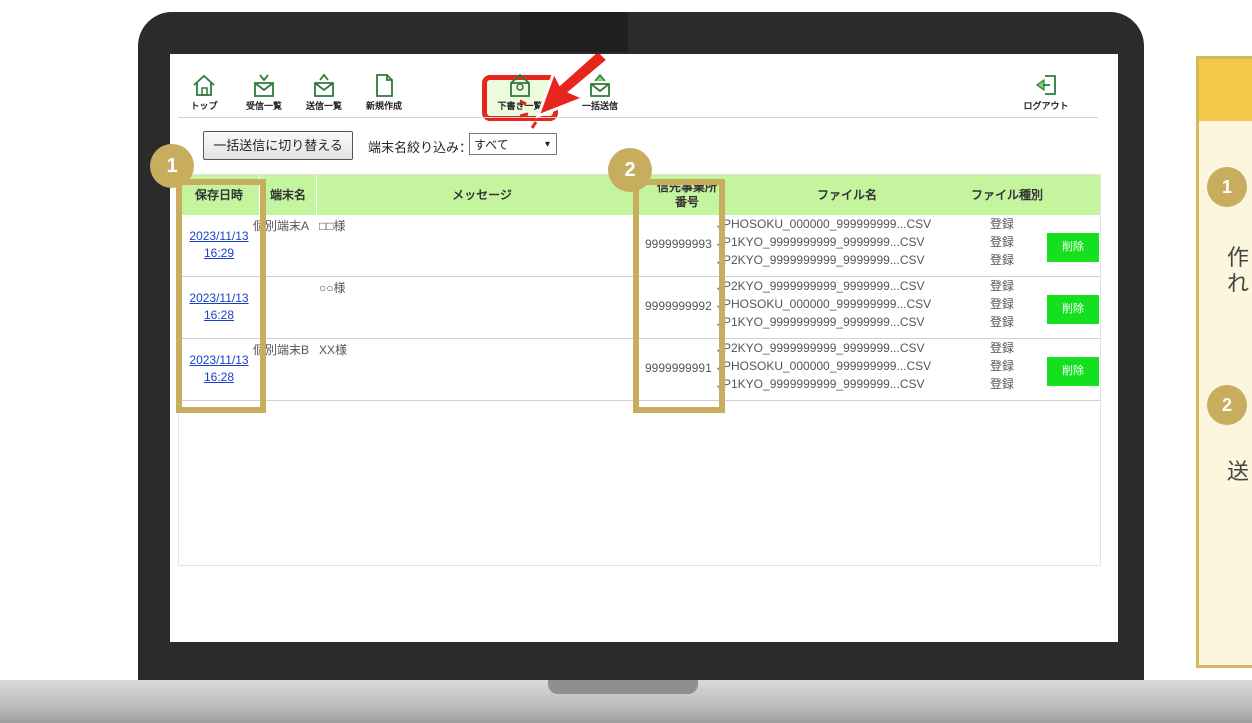 The height and width of the screenshot is (723, 1252). Describe the element at coordinates (630, 170) in the screenshot. I see `step-badge-2: 2` at that location.